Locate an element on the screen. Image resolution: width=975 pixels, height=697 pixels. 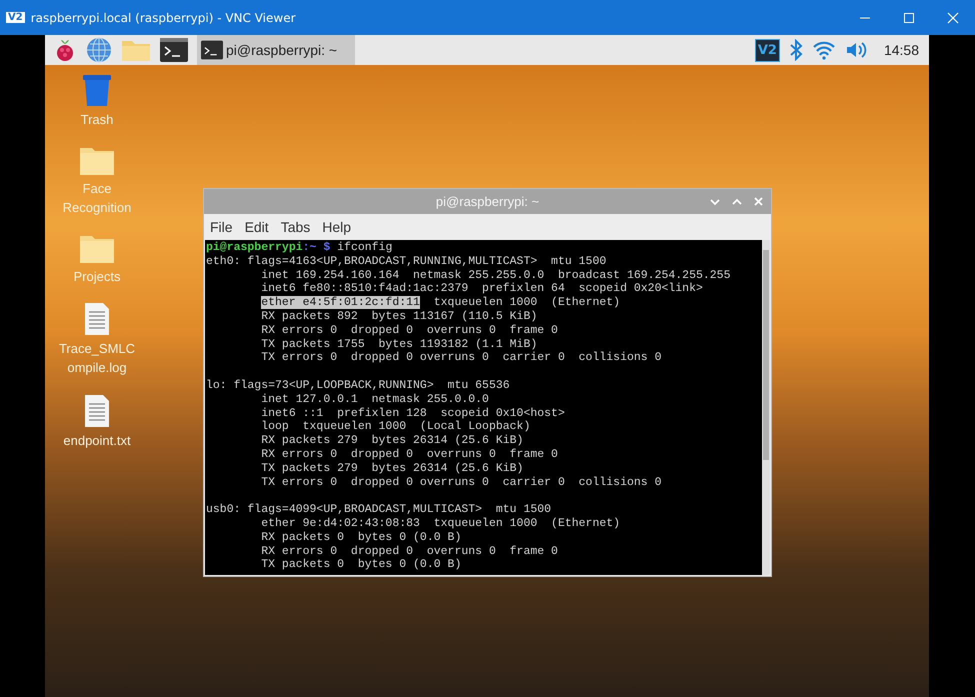
terminal-prompt-line: pi@raspberrypi:~ $ ifconfig is located at coordinates (299, 248).